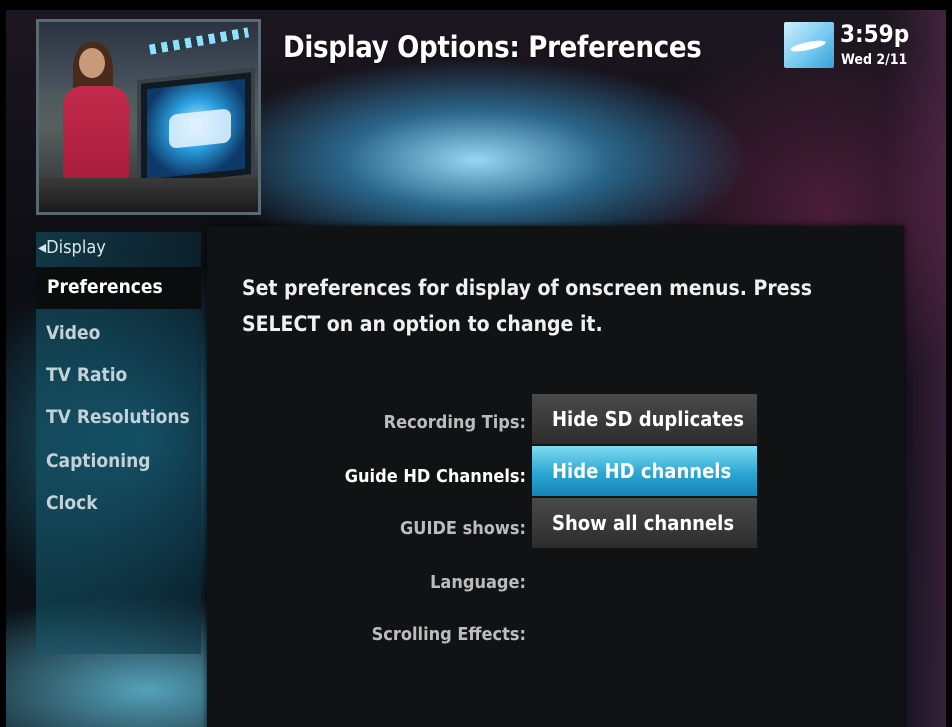 The width and height of the screenshot is (952, 727). I want to click on clock-date: Wed 2/11, so click(874, 60).